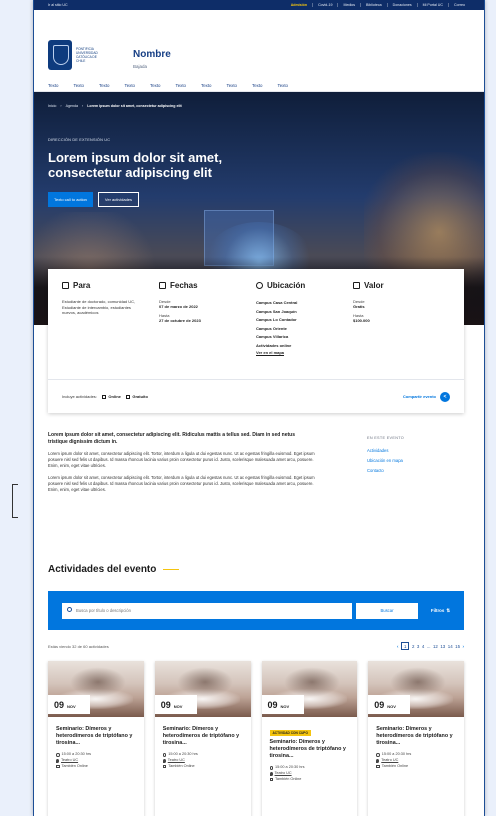  Describe the element at coordinates (457, 646) in the screenshot. I see `page-link: 15` at that location.